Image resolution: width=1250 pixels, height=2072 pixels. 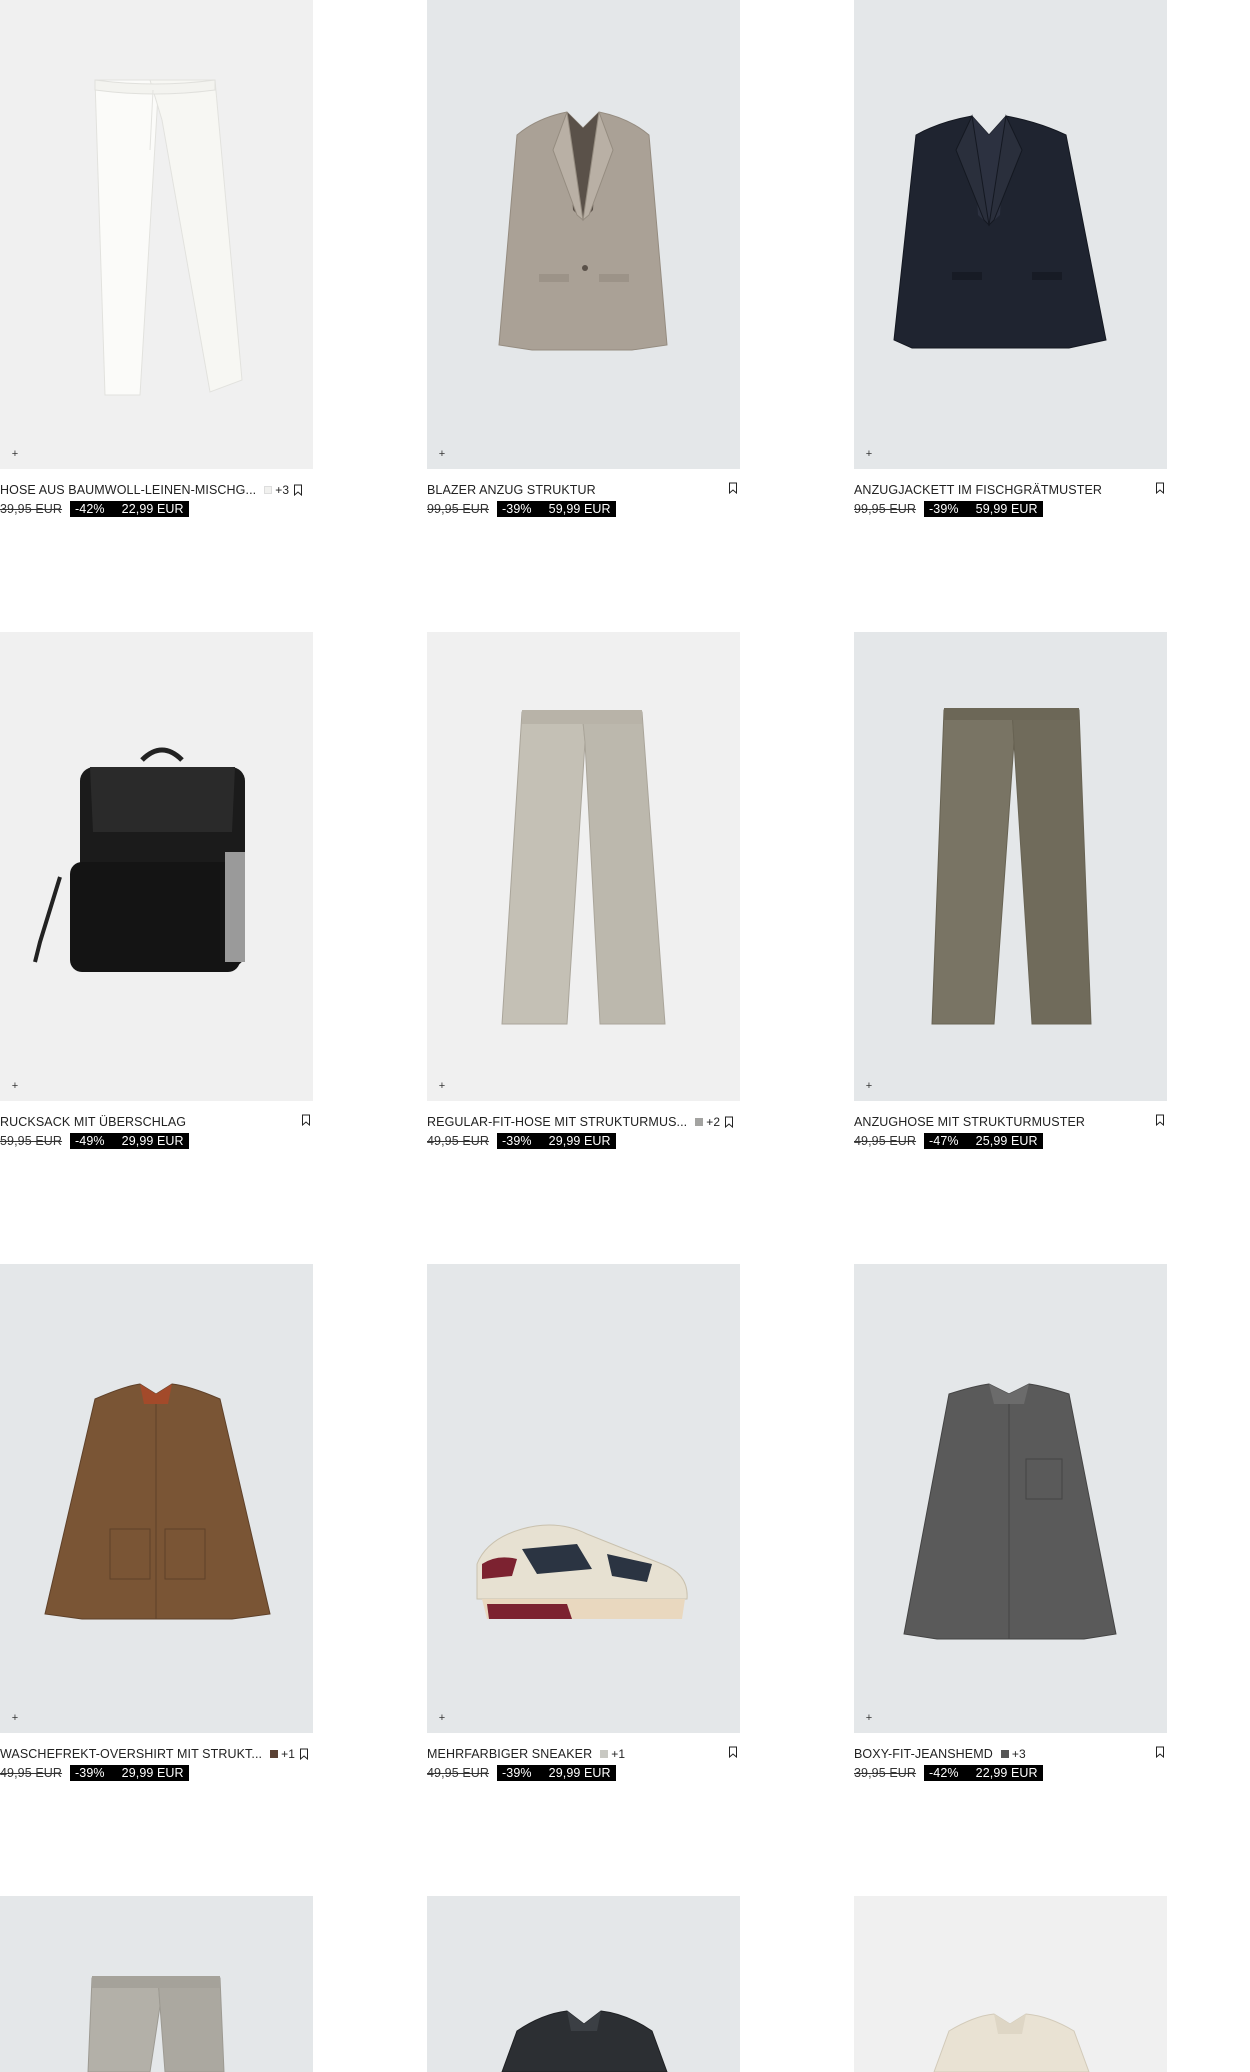 What do you see at coordinates (157, 1501) in the screenshot?
I see `overshirt-image` at bounding box center [157, 1501].